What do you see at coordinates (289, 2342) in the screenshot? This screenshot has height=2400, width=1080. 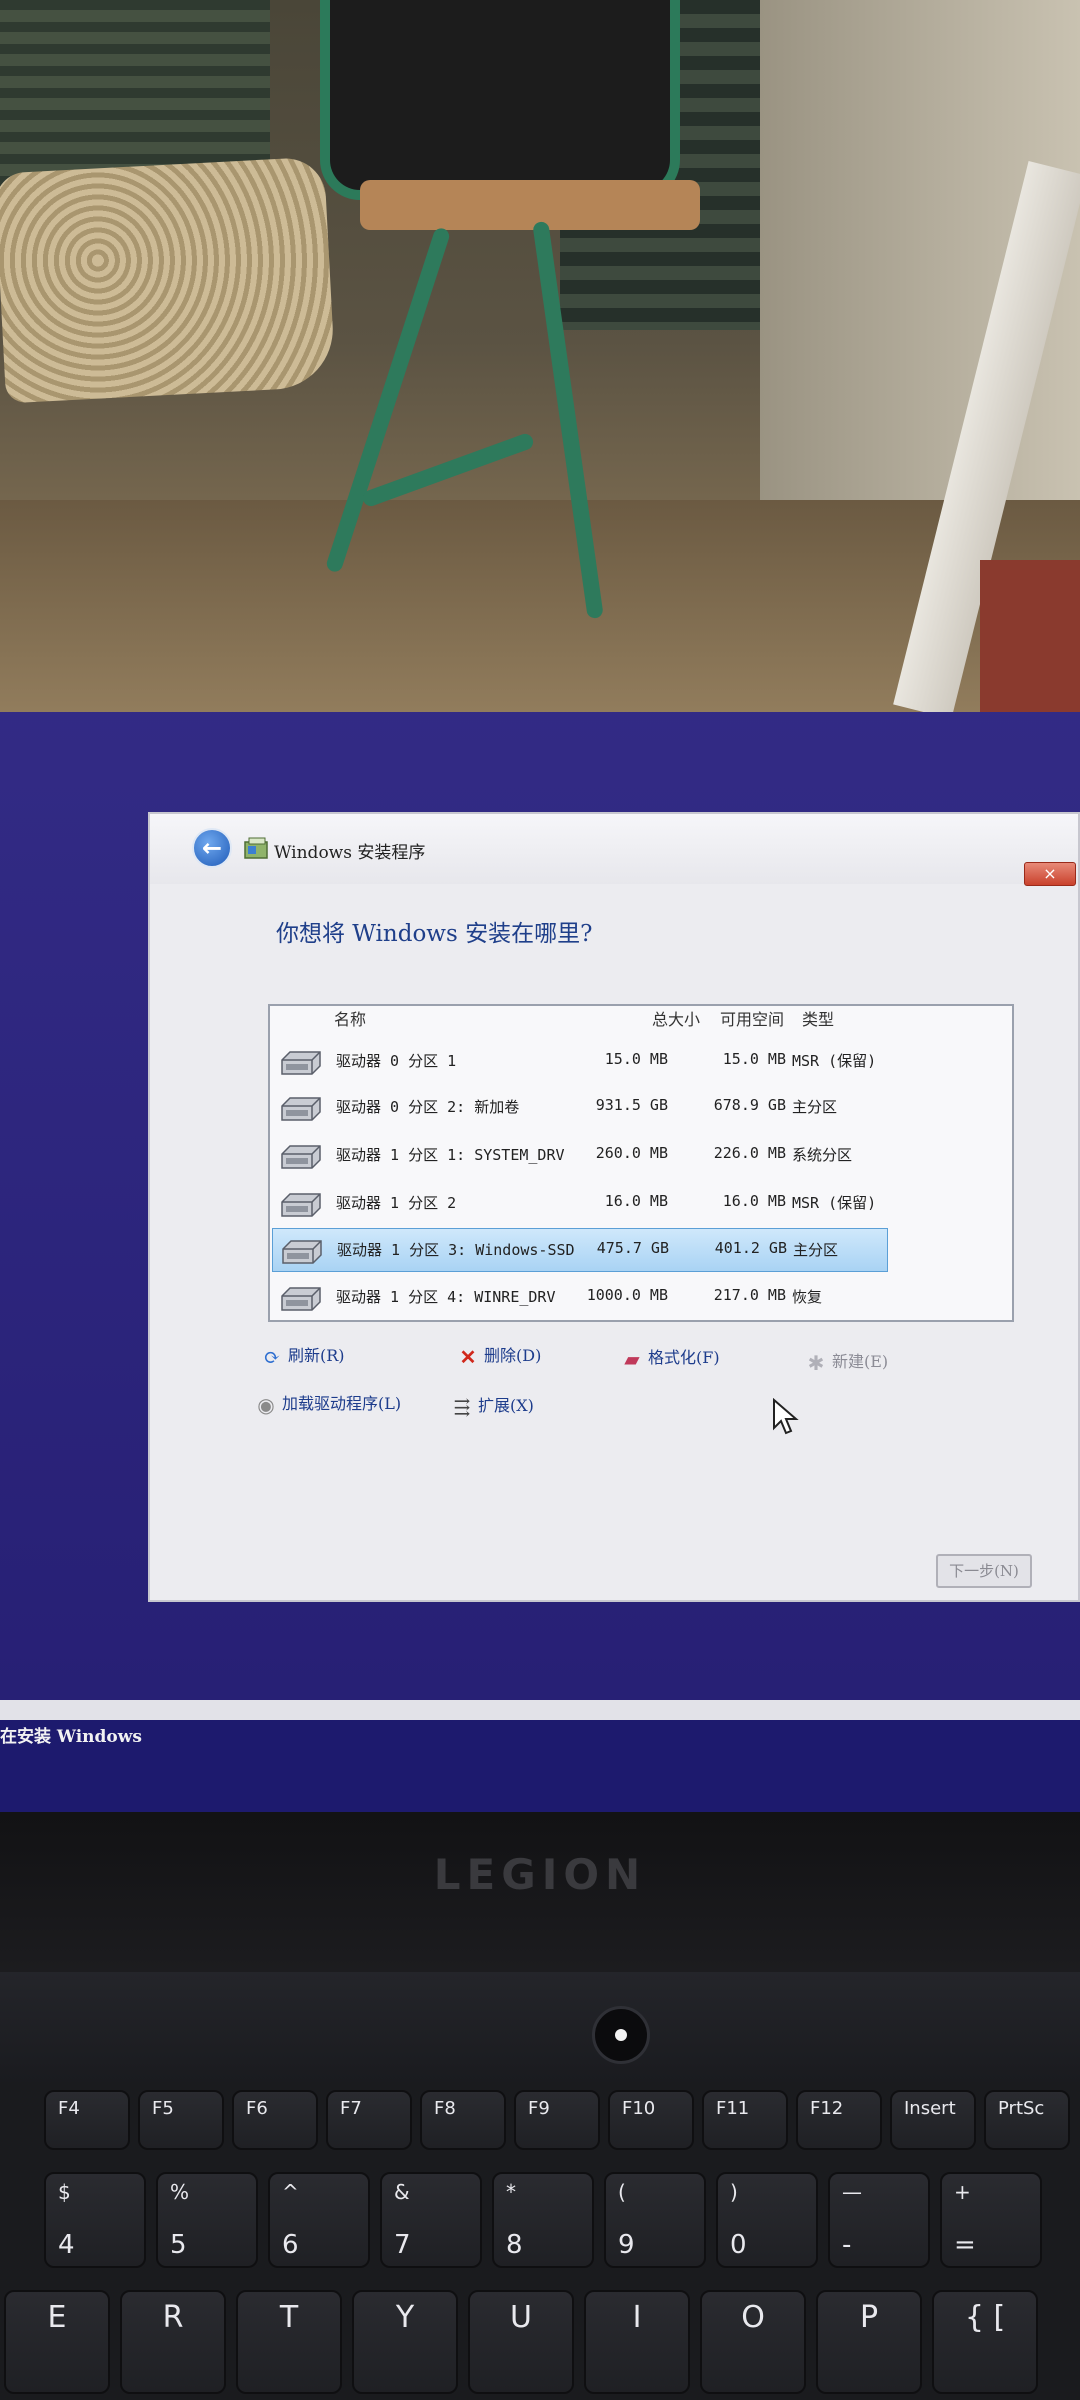 I see `letter-key: T` at bounding box center [289, 2342].